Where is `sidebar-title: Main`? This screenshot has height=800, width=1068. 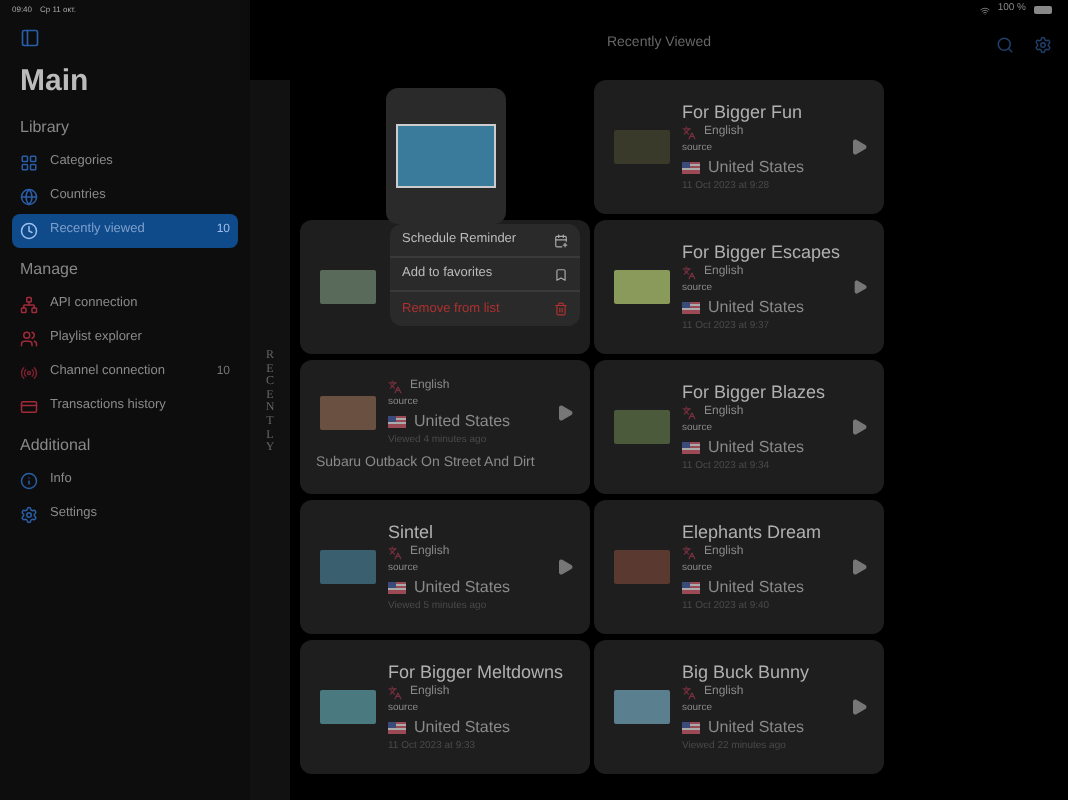 sidebar-title: Main is located at coordinates (55, 82).